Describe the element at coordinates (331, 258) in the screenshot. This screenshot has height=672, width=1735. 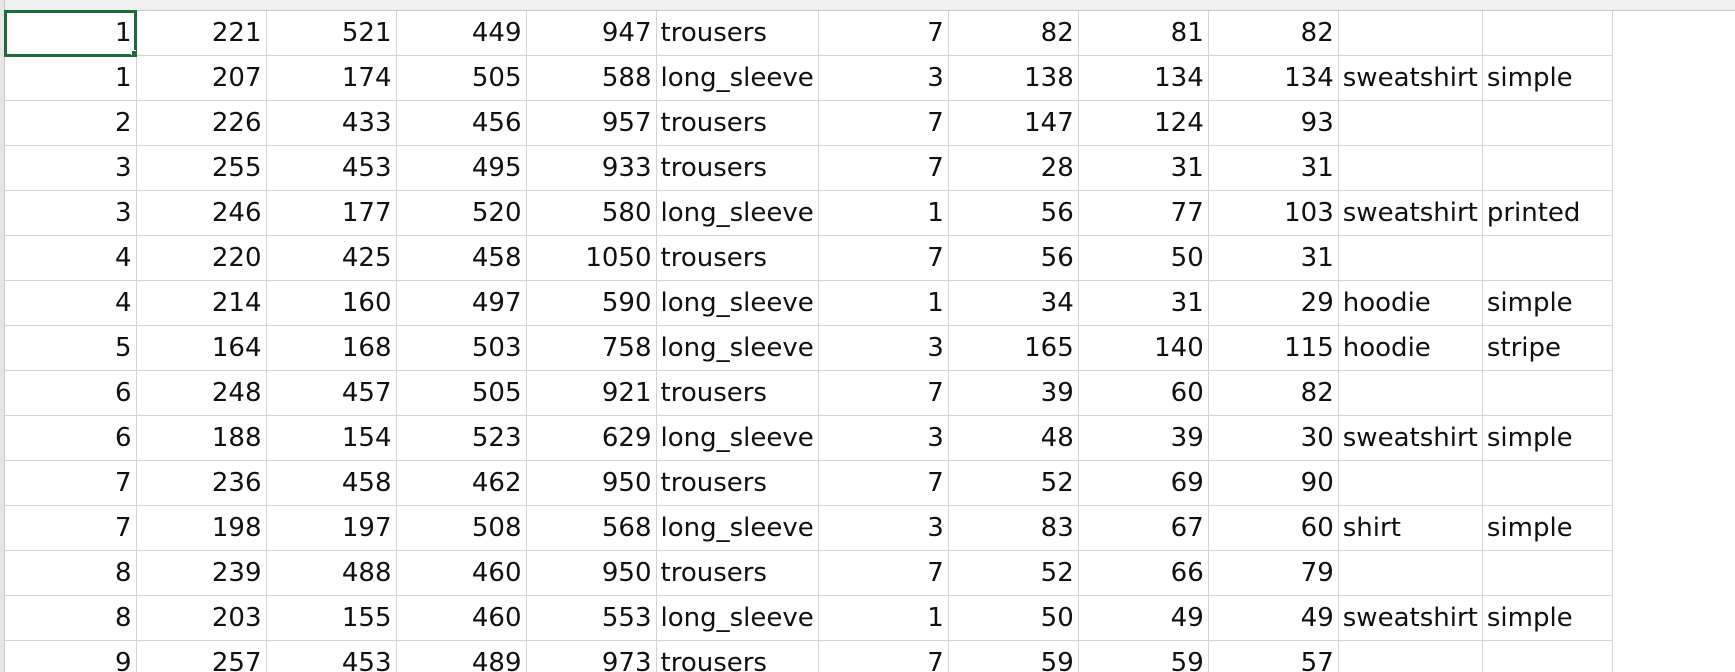
I see `cell: 425` at that location.